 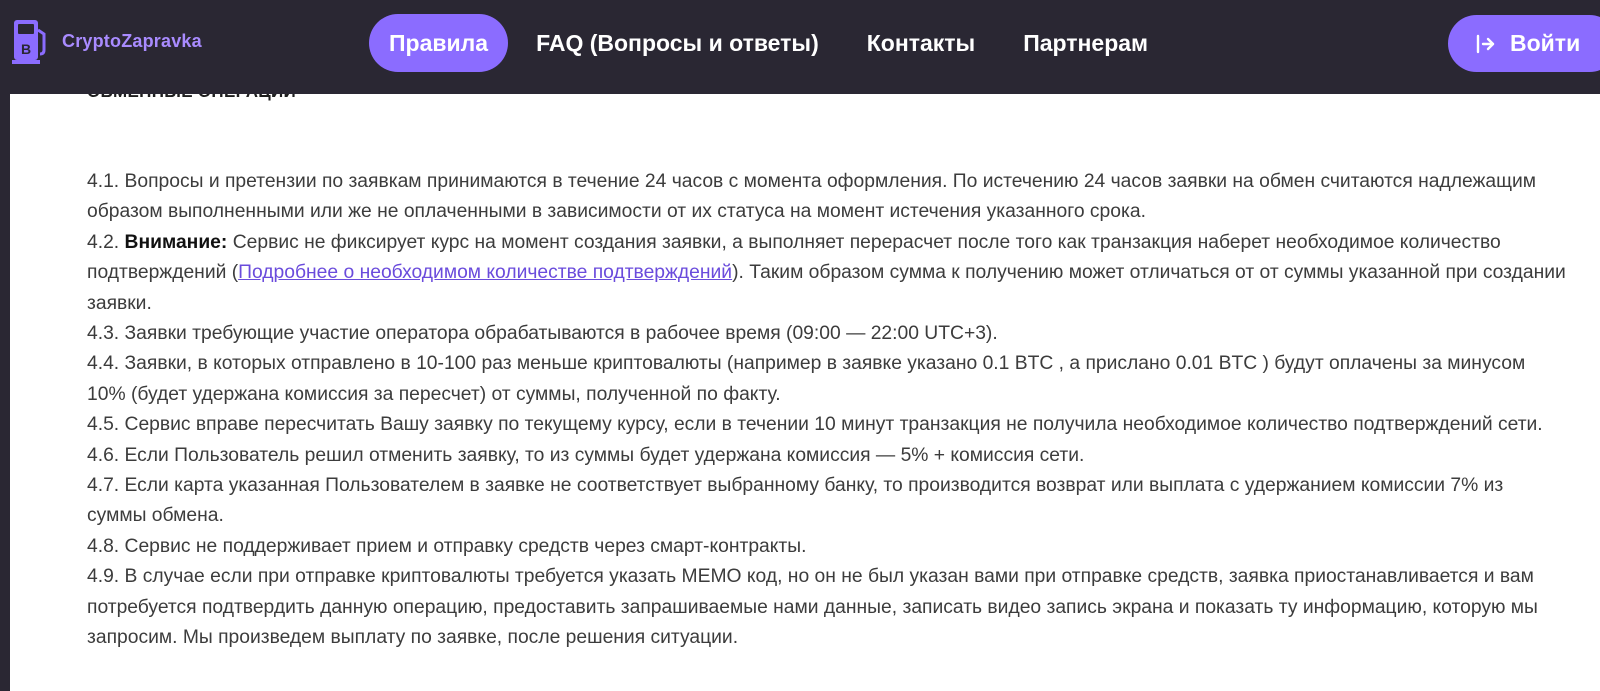 I want to click on nav-item-rules: Правила, so click(x=439, y=43).